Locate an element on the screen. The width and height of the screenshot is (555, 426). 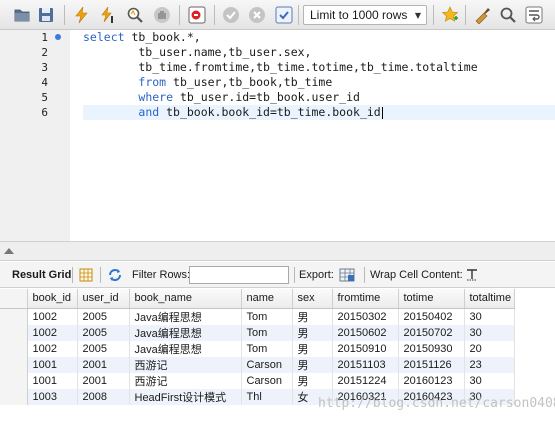
export-button is located at coordinates (347, 275).